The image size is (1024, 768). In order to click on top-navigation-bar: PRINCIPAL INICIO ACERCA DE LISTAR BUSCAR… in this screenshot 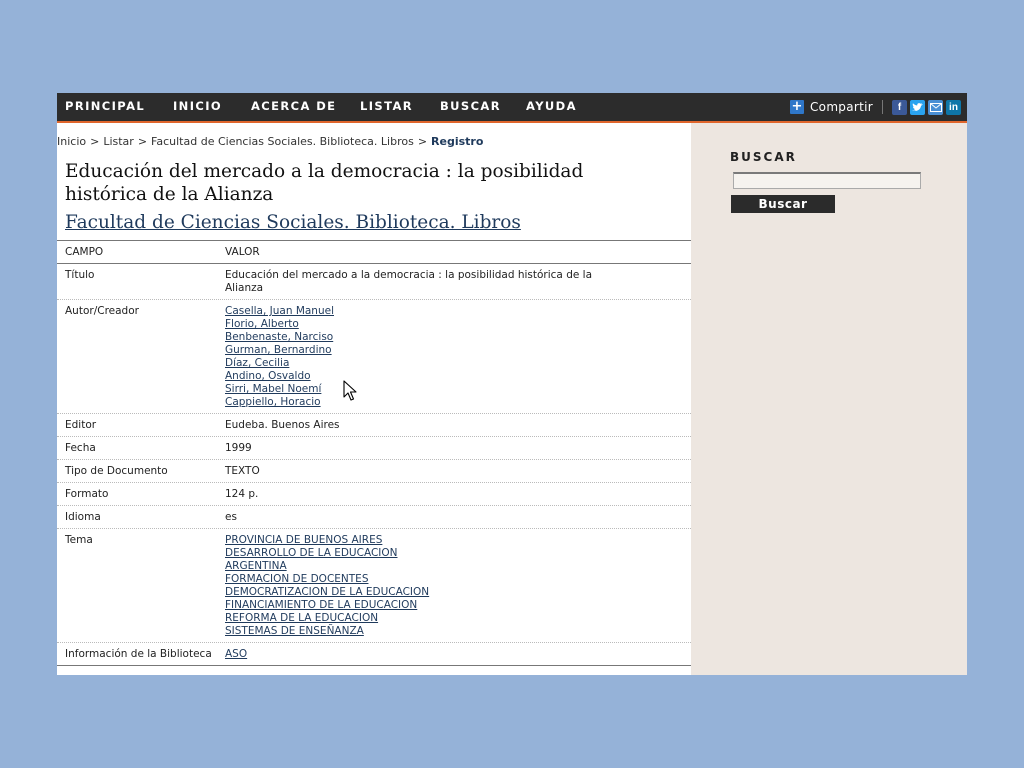, I will do `click(512, 108)`.